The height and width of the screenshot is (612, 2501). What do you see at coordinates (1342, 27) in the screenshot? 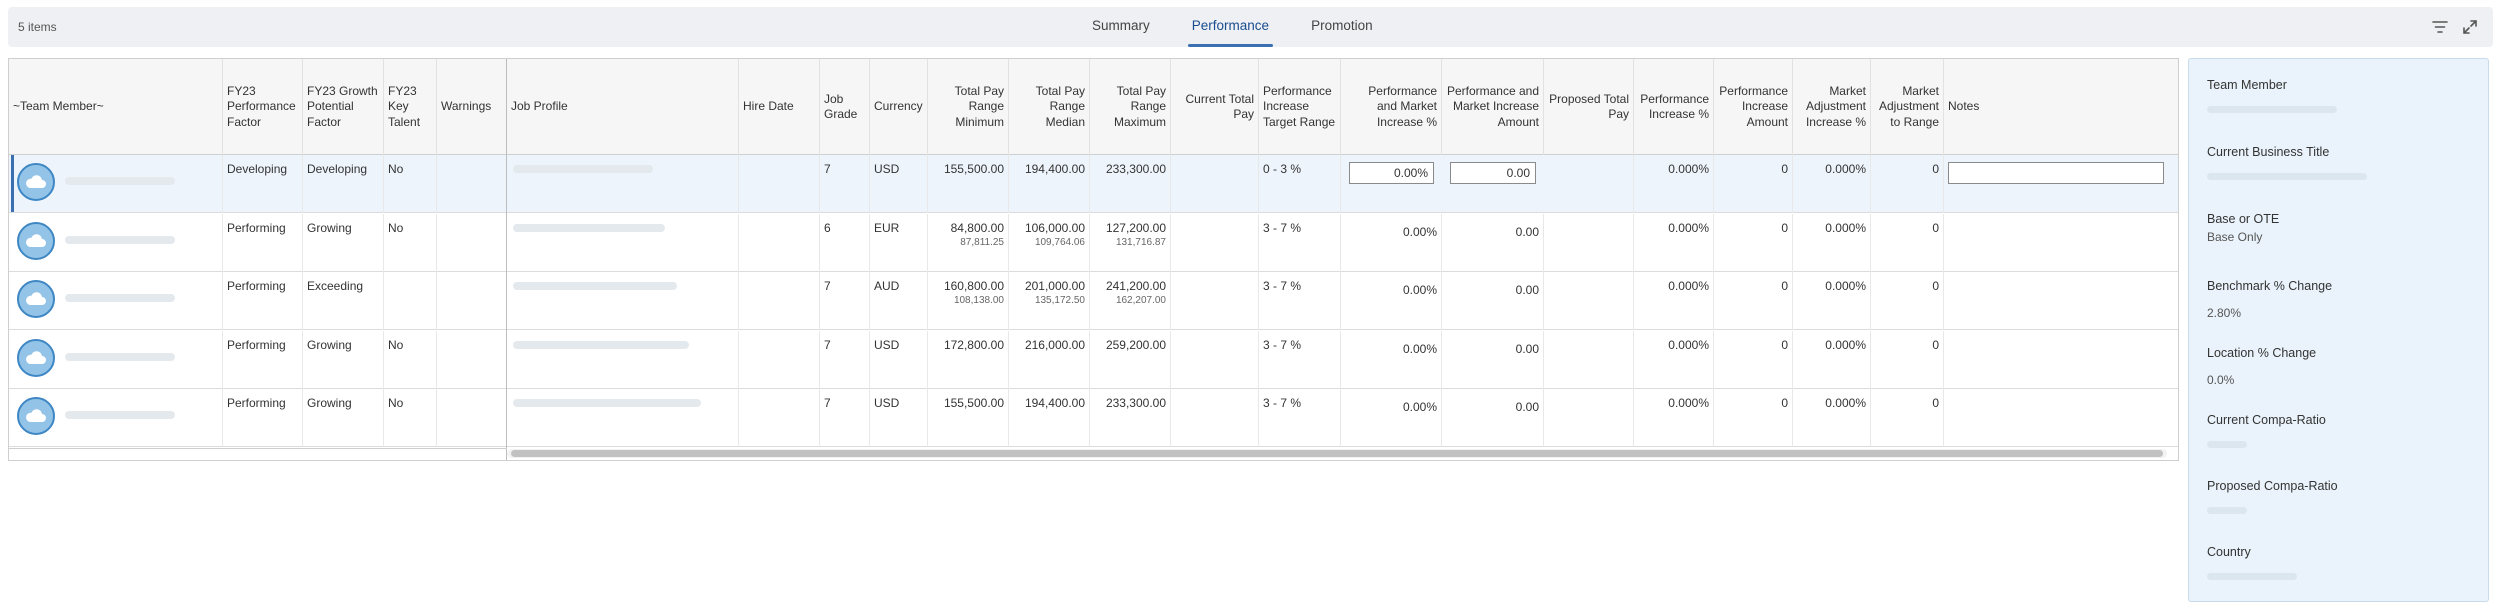
I see `tab-promotion: Promotion` at bounding box center [1342, 27].